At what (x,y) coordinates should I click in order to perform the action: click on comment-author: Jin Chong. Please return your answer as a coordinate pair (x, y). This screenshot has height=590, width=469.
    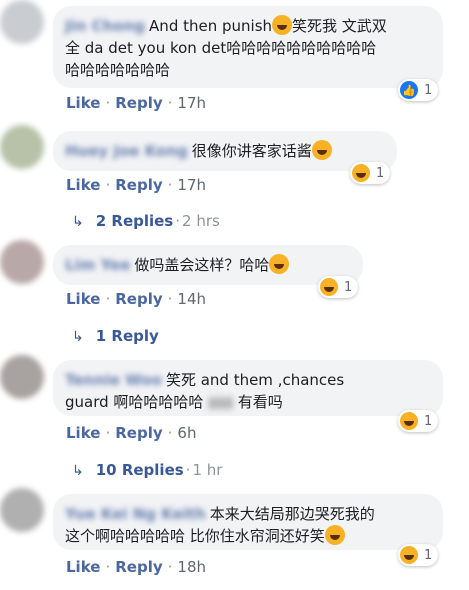
    Looking at the image, I should click on (105, 26).